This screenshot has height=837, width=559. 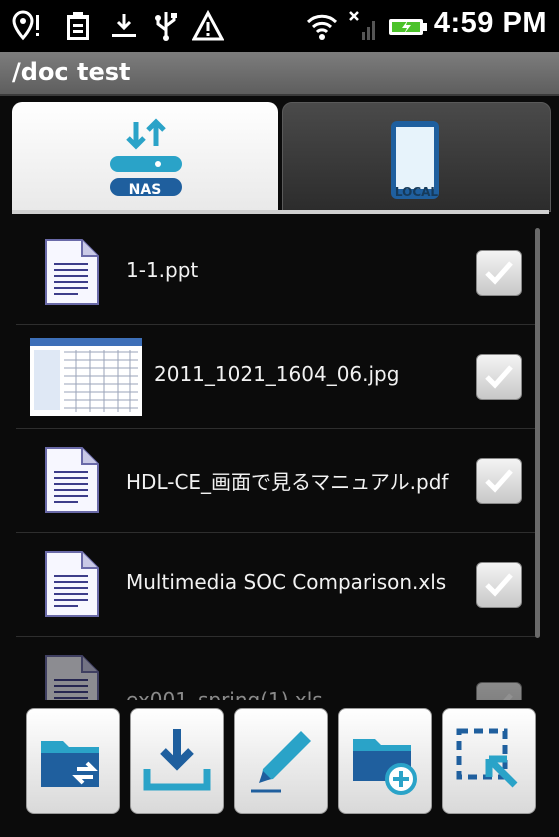 What do you see at coordinates (25, 25) in the screenshot?
I see `location-alert-icon` at bounding box center [25, 25].